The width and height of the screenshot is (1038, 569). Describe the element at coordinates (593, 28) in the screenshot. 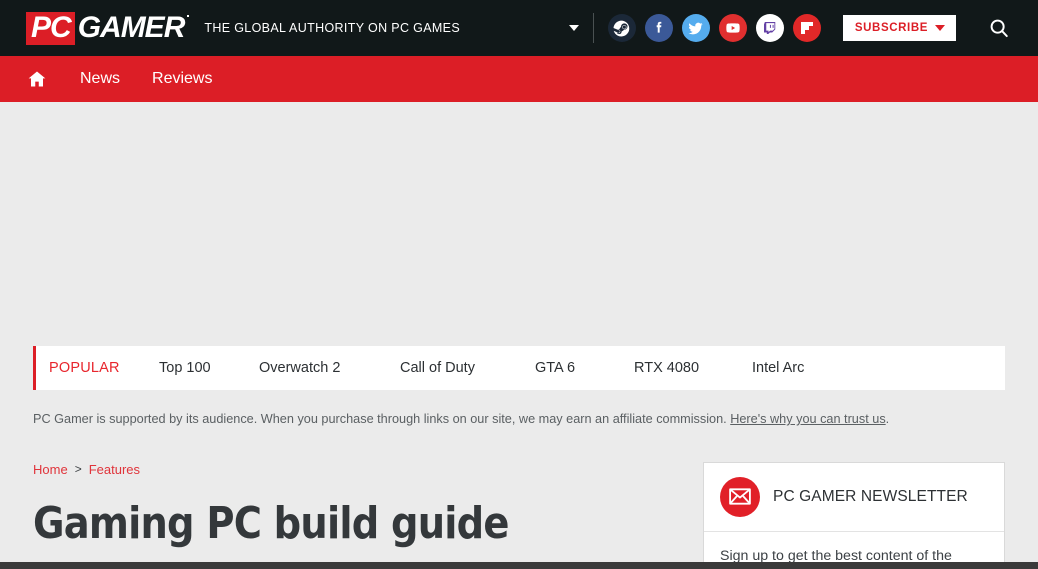

I see `header-divider` at that location.